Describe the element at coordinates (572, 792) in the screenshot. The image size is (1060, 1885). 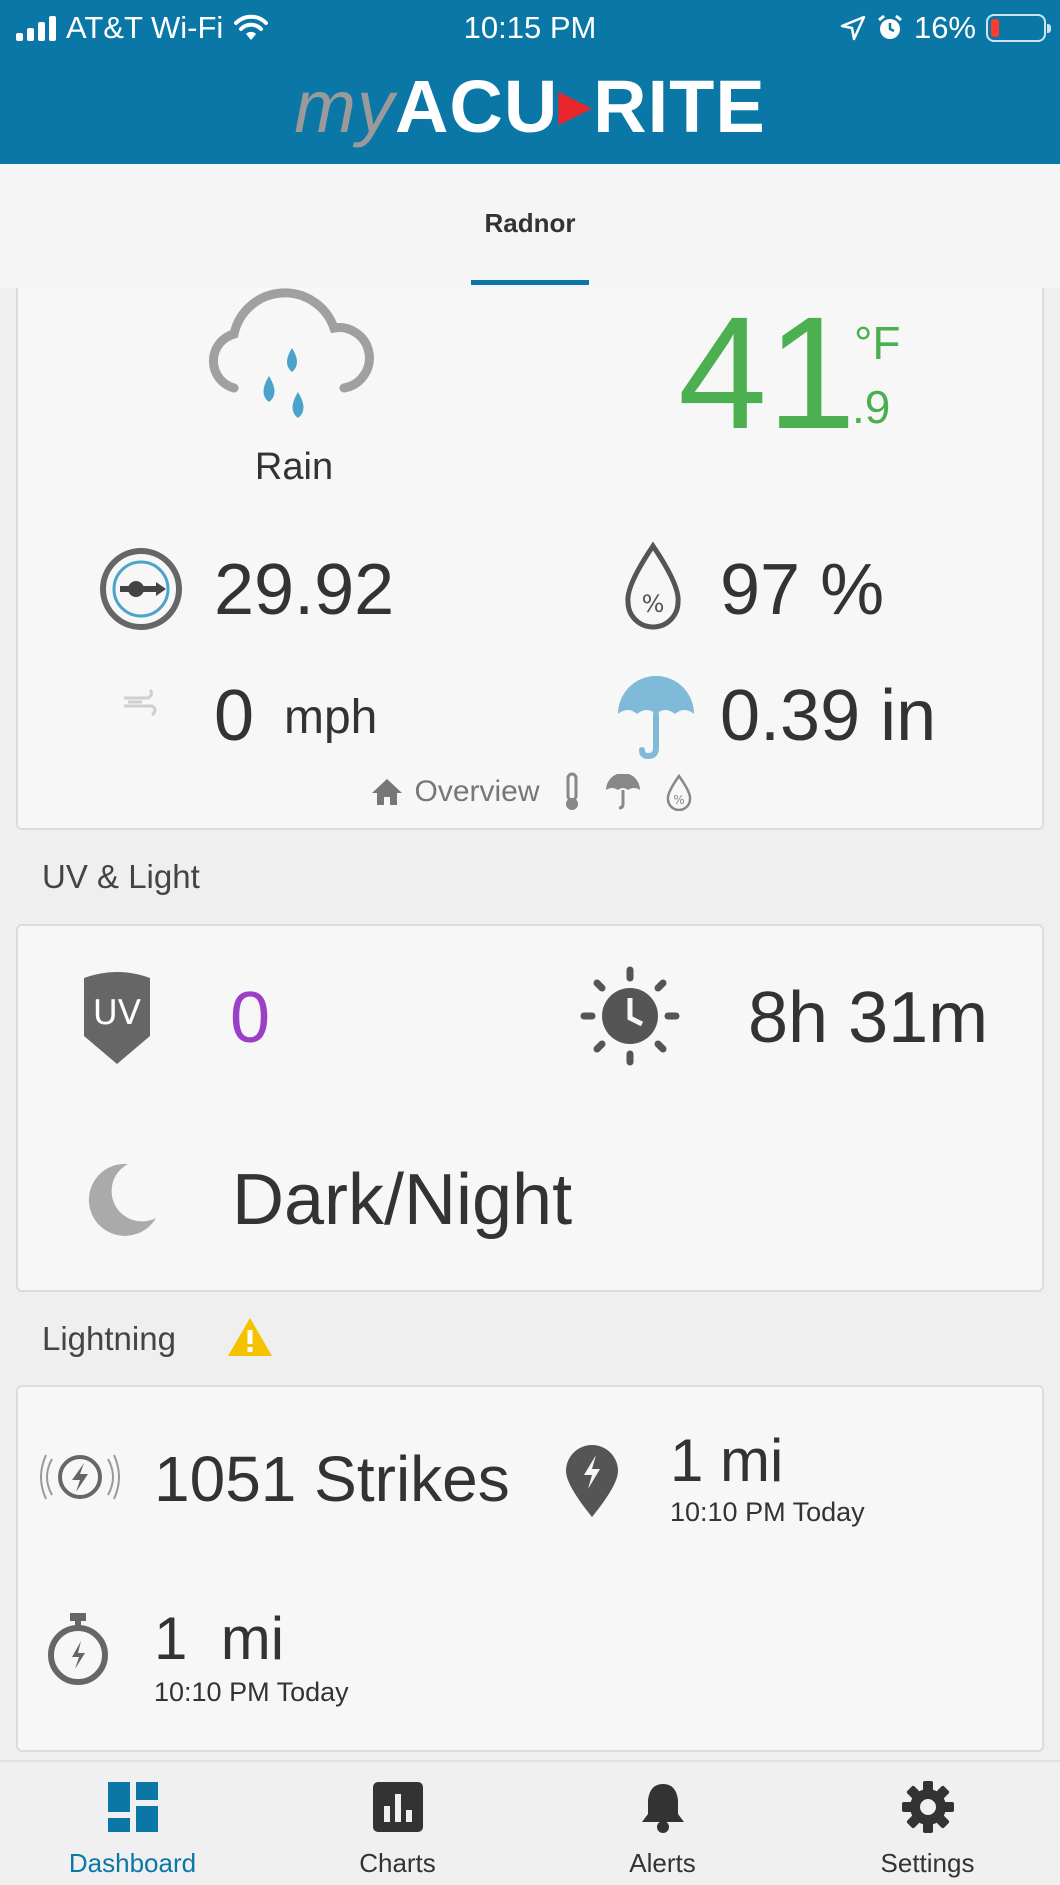
I see `thermometer-icon` at that location.